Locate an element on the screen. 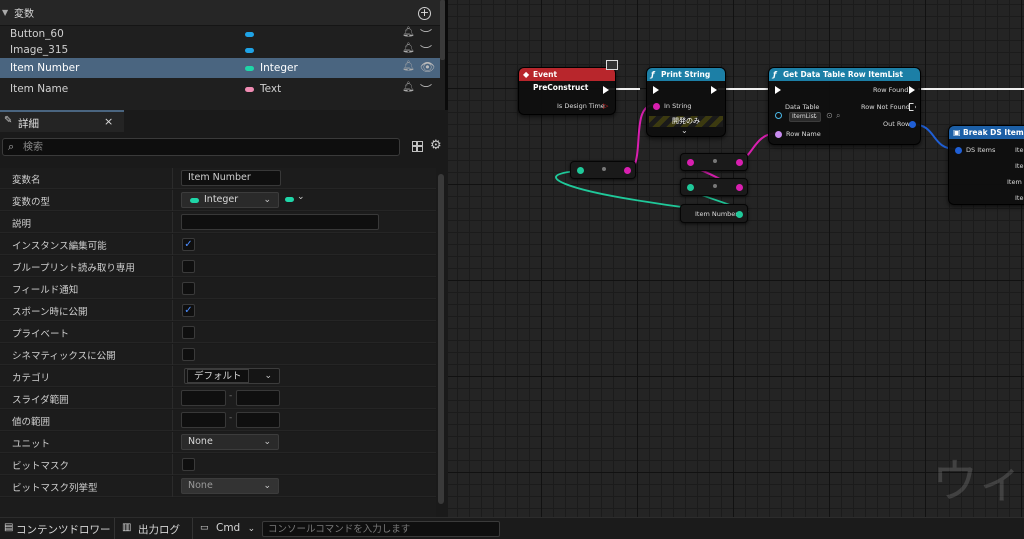 The height and width of the screenshot is (539, 1024). prop-private: プライベート is located at coordinates (218, 332).